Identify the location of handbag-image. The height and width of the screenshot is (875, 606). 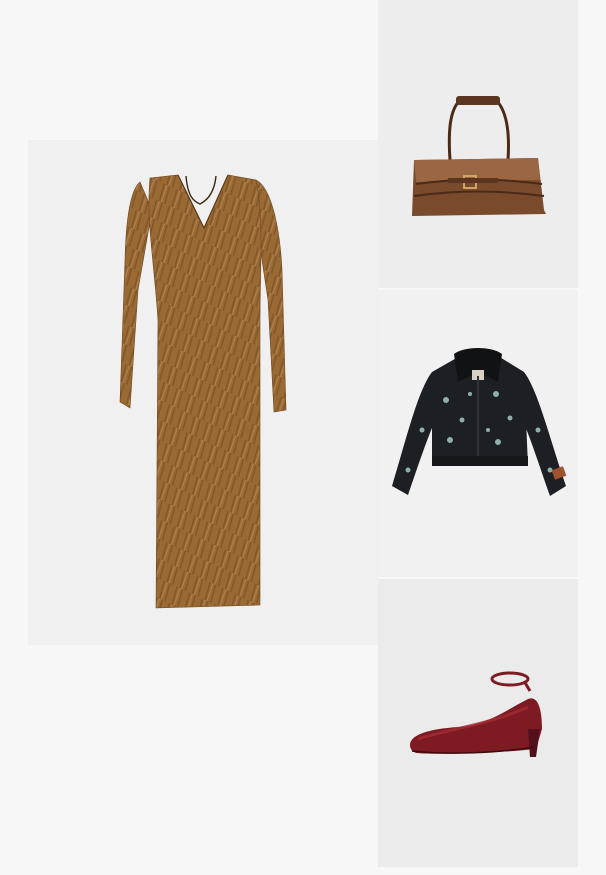
(479, 156).